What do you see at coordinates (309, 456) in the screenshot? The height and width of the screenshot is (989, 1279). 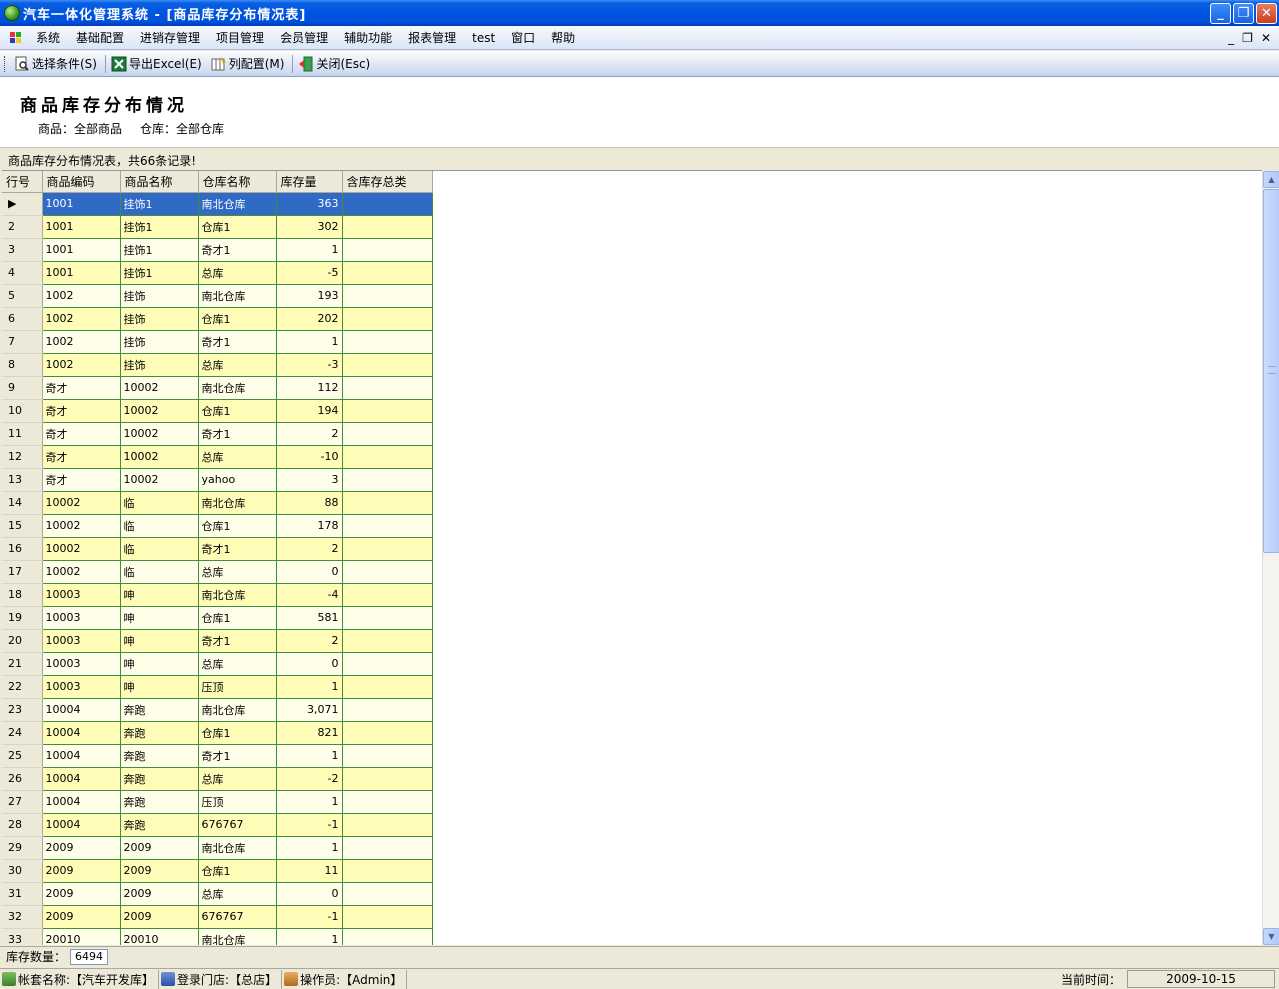 I see `cell-stock-qty: -10` at bounding box center [309, 456].